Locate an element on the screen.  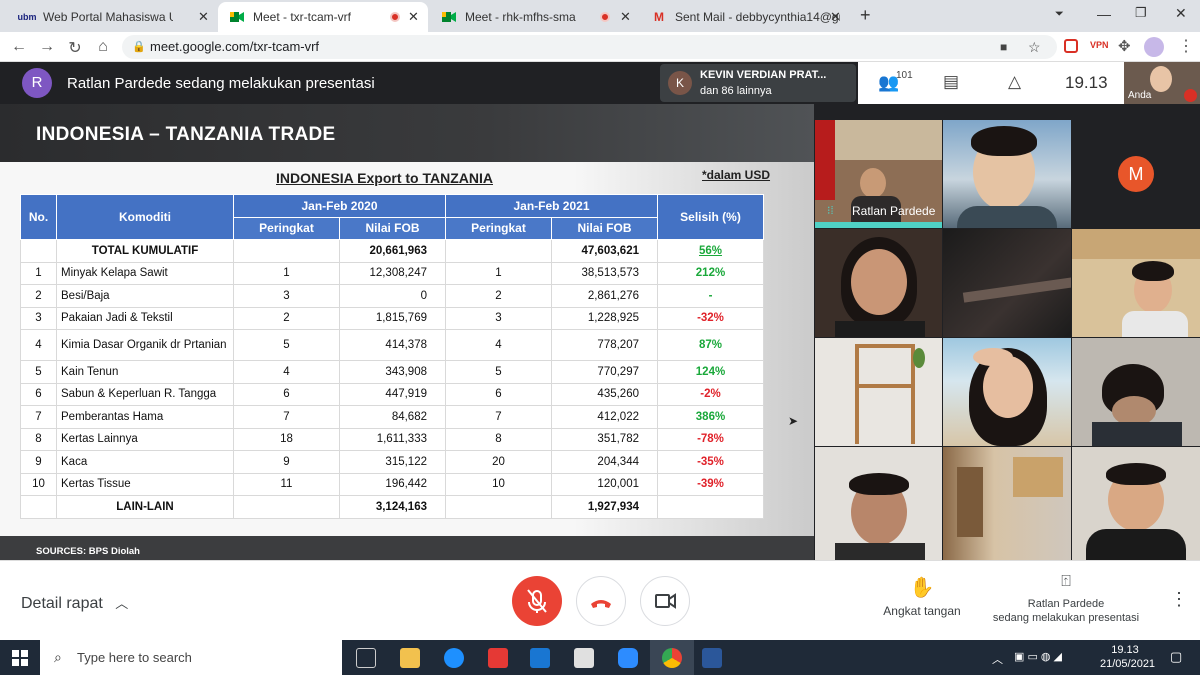
mail-icon is located at coordinates (540, 658).